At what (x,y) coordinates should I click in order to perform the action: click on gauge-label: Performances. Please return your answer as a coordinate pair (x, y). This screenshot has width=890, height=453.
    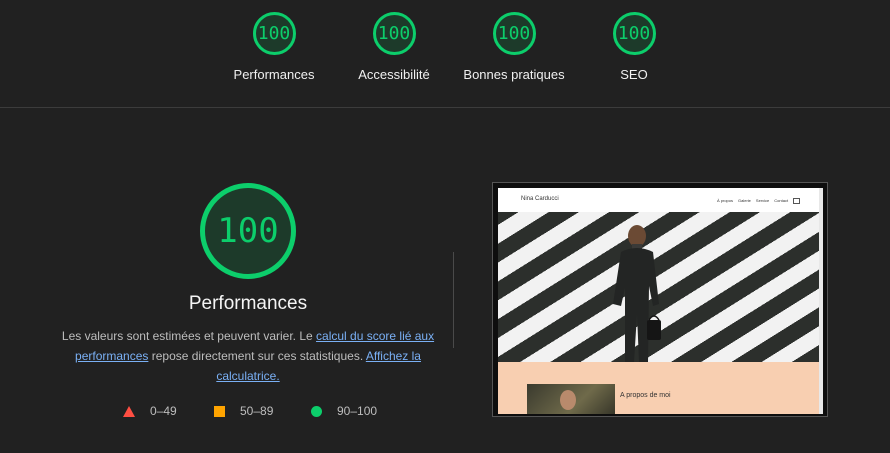
    Looking at the image, I should click on (274, 74).